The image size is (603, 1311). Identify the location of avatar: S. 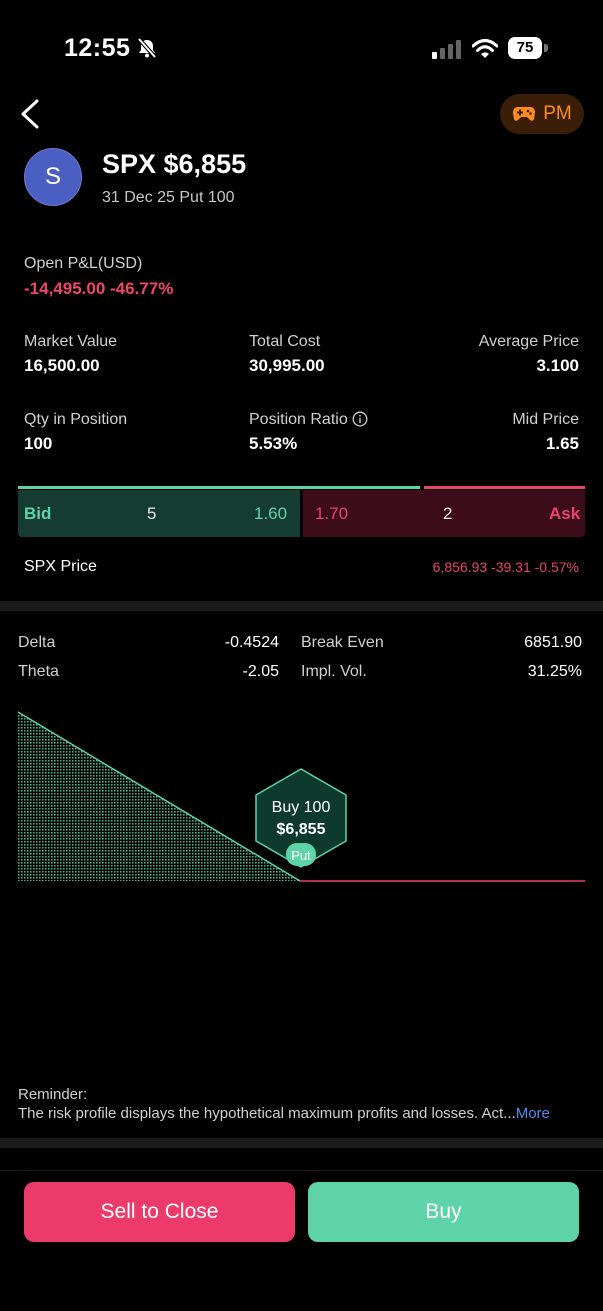
(53, 177).